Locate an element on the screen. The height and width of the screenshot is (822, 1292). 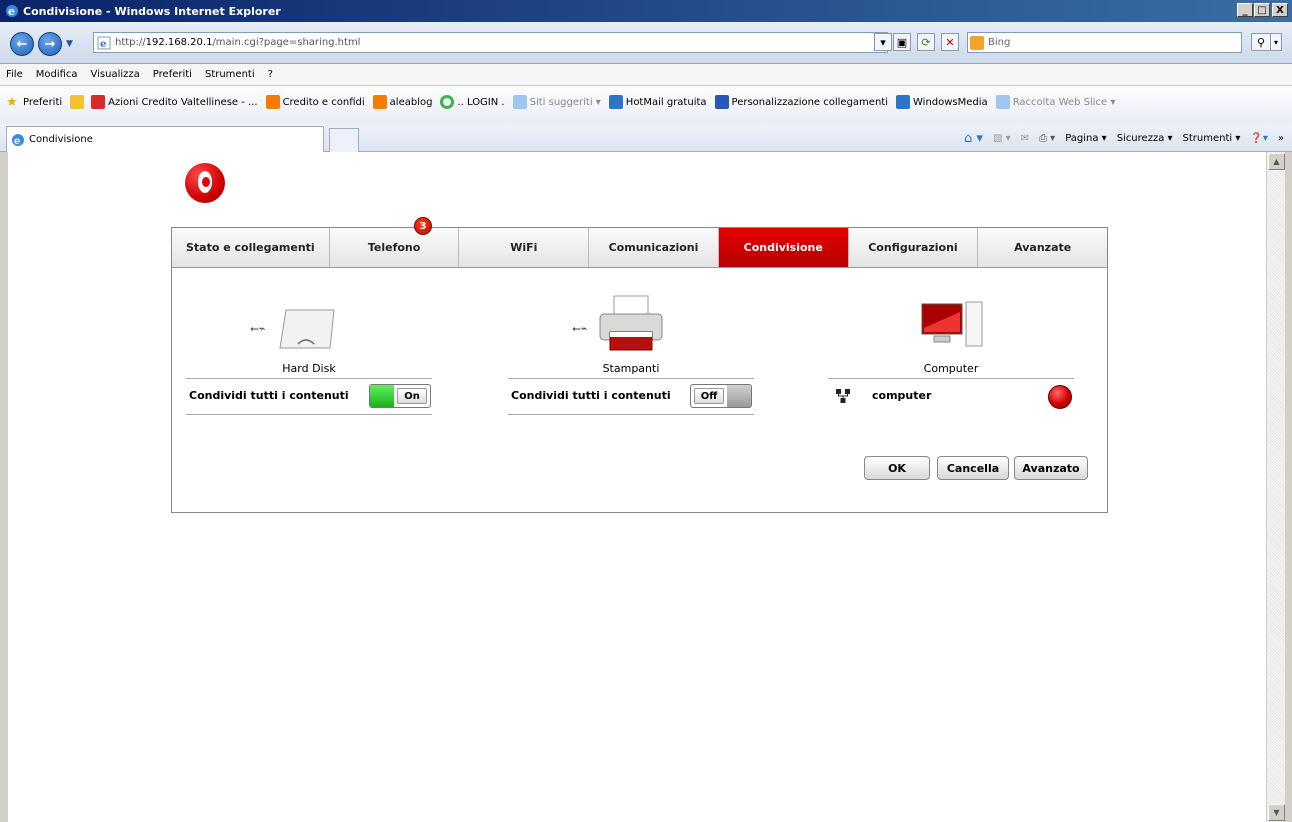
compatibility-view-icon: ▣ is located at coordinates (902, 42).